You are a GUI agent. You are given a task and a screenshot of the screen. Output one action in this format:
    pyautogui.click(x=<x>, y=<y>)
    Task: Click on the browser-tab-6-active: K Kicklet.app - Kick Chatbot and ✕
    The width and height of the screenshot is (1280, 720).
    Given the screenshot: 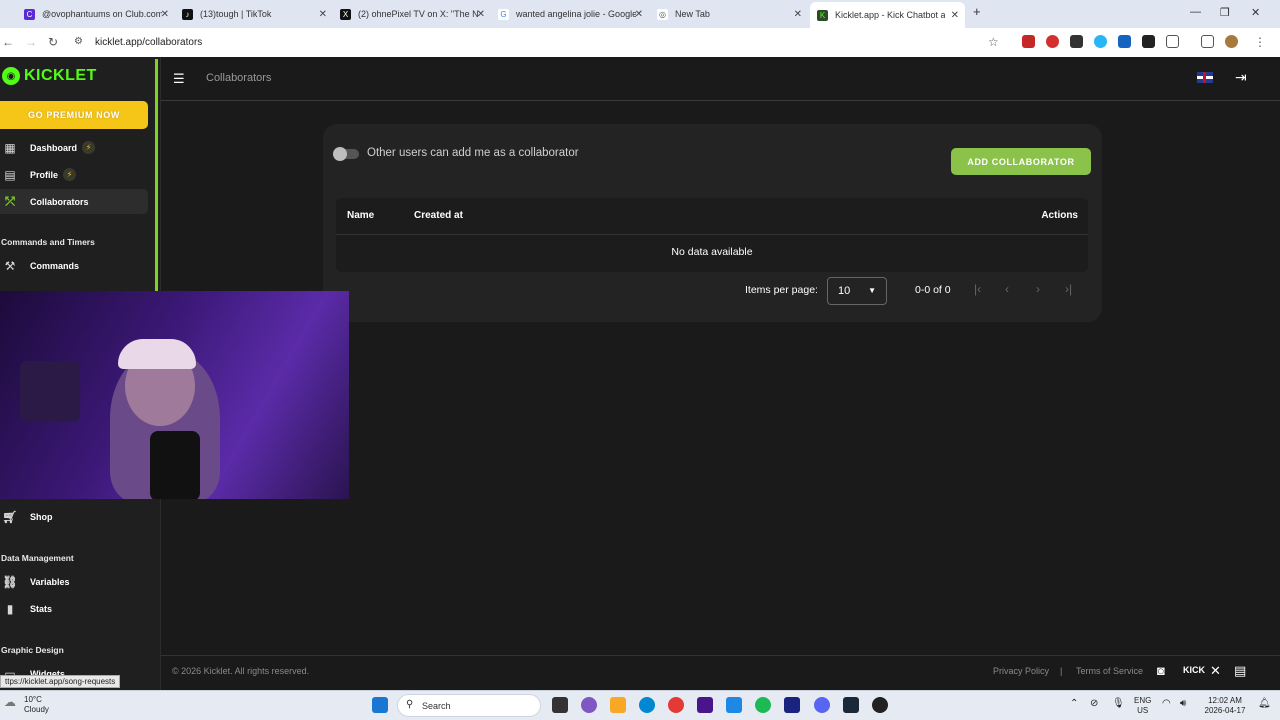 What is the action you would take?
    pyautogui.click(x=887, y=15)
    